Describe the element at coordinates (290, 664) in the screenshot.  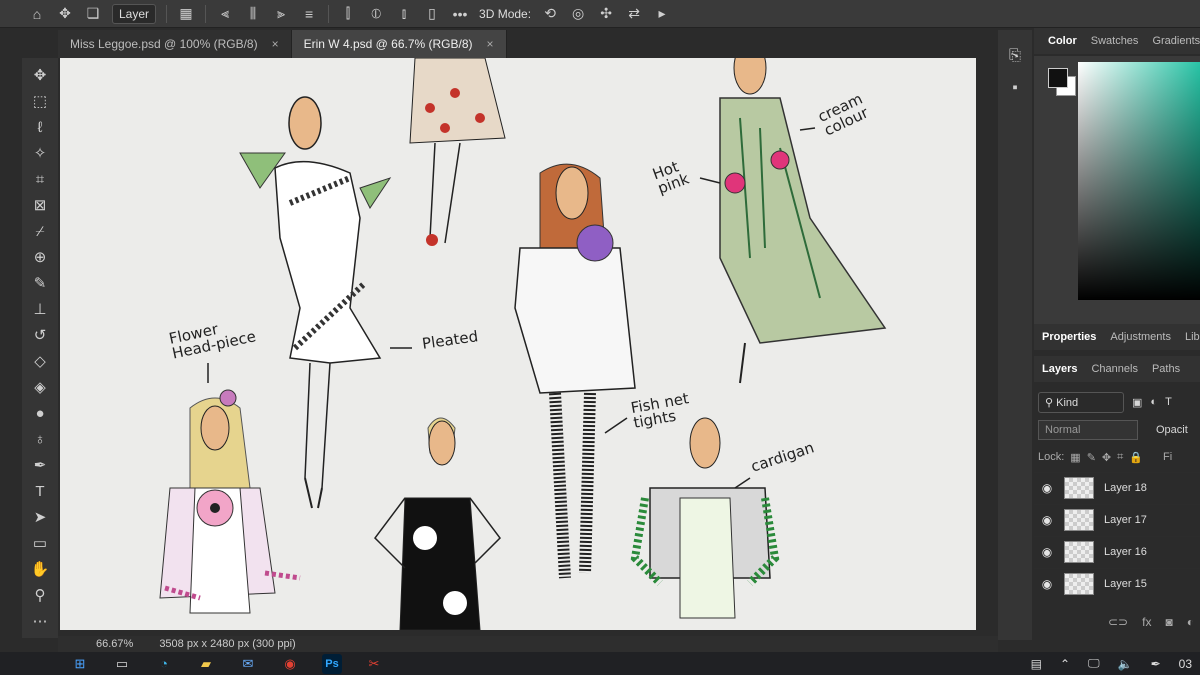
I see `chrome-icon: ◉` at that location.